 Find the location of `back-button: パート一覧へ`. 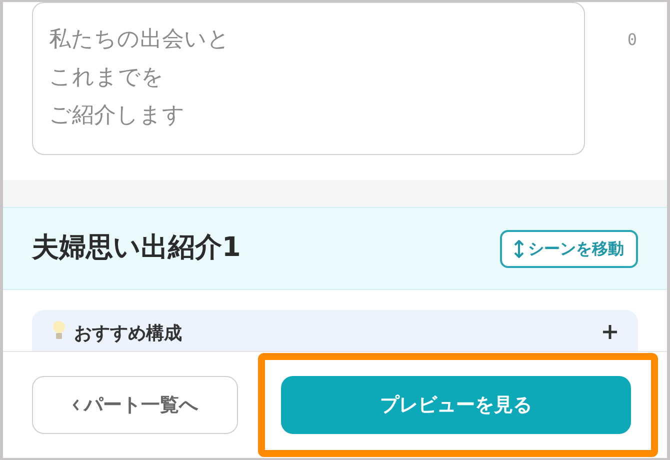

back-button: パート一覧へ is located at coordinates (135, 405).